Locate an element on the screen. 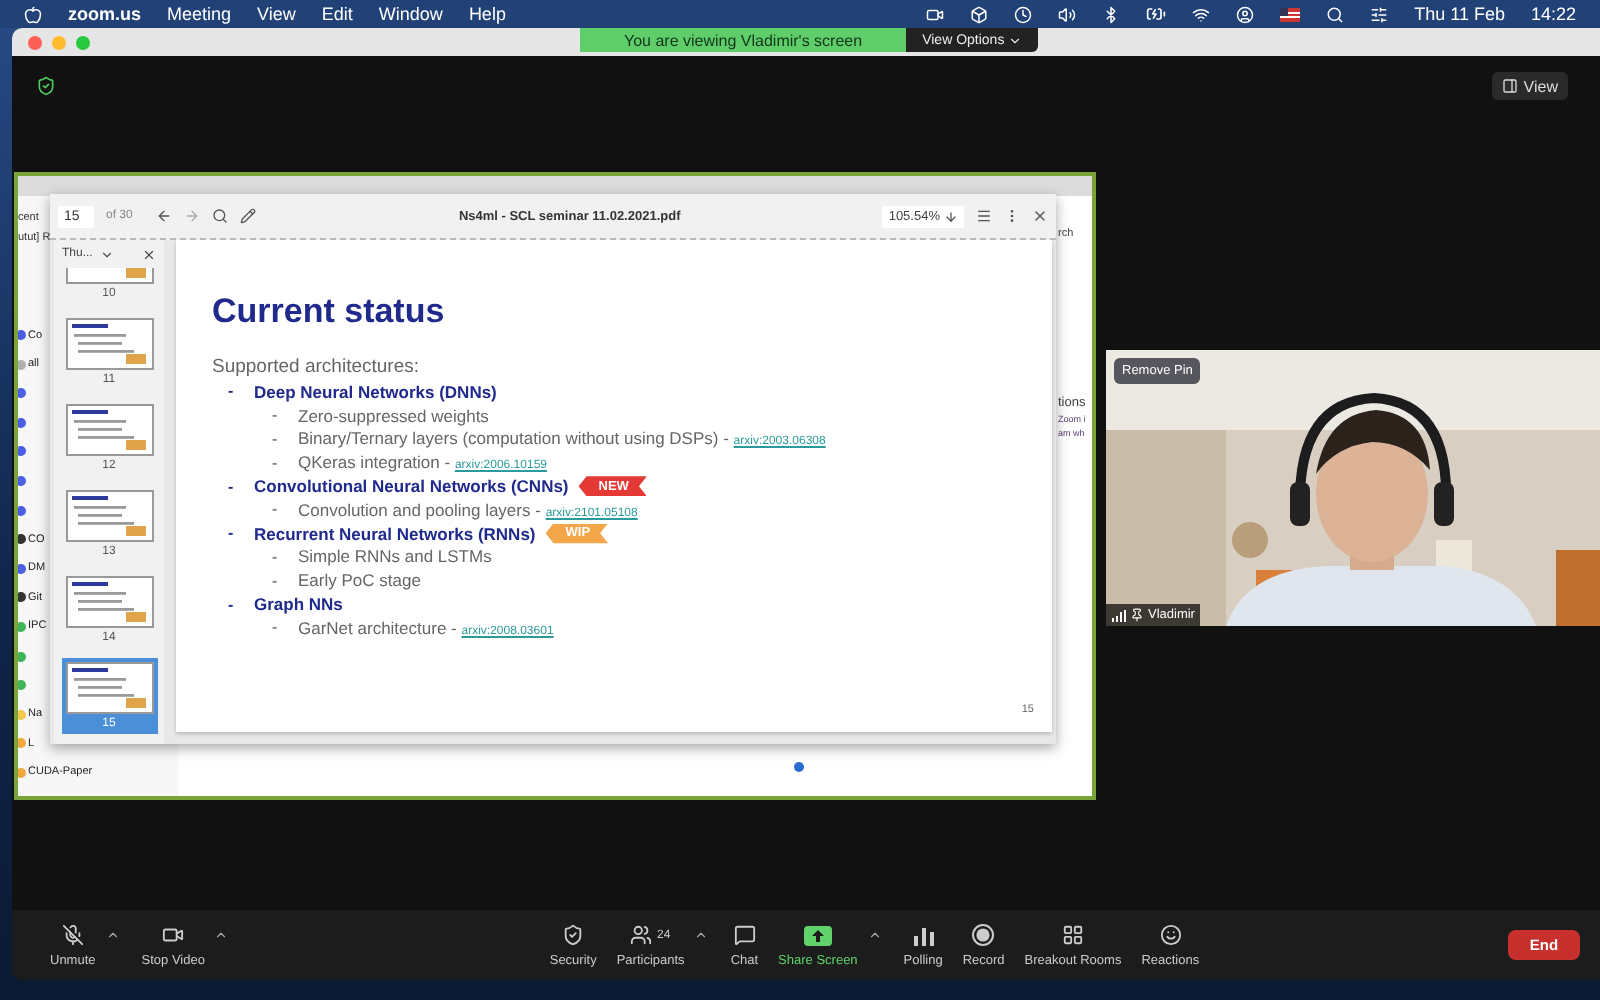  back-arrow-icon is located at coordinates (164, 216).